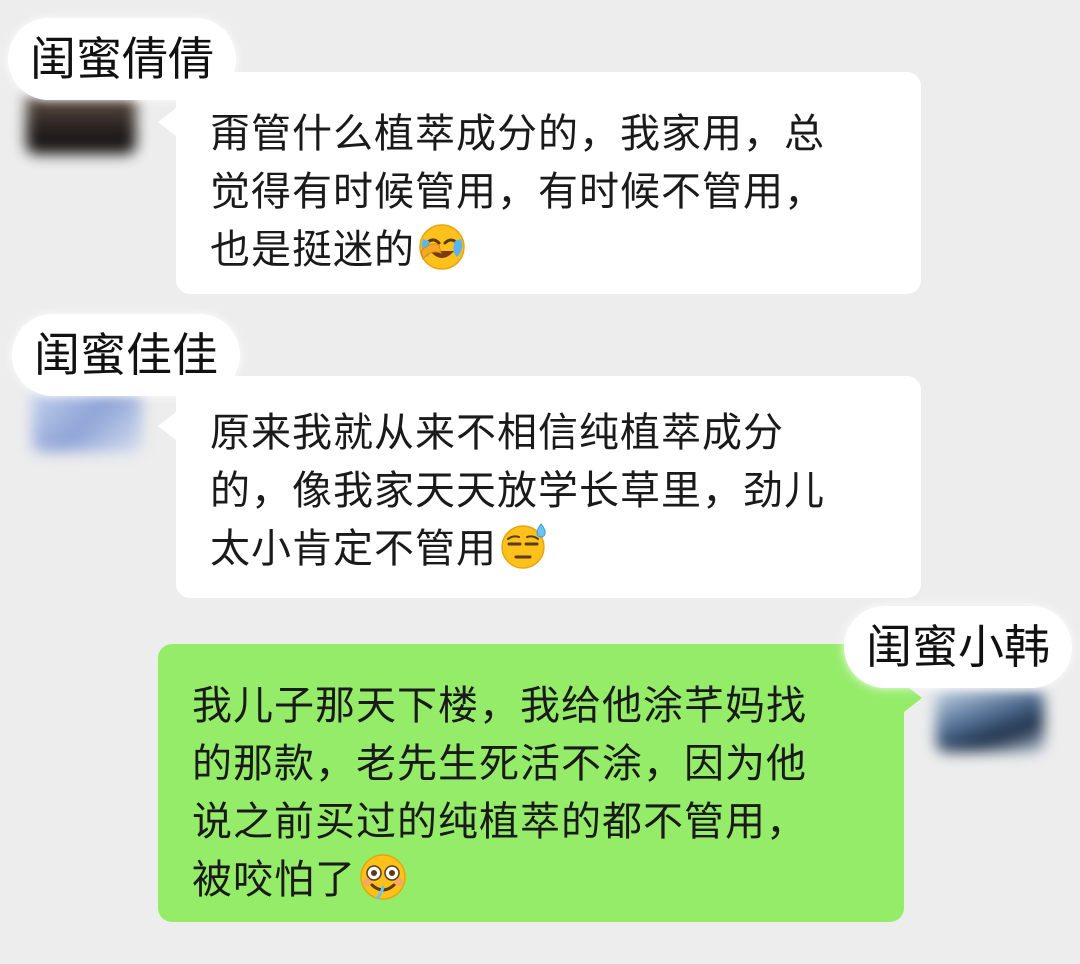  What do you see at coordinates (524, 545) in the screenshot?
I see `downcast-face-with-sweat-icon` at bounding box center [524, 545].